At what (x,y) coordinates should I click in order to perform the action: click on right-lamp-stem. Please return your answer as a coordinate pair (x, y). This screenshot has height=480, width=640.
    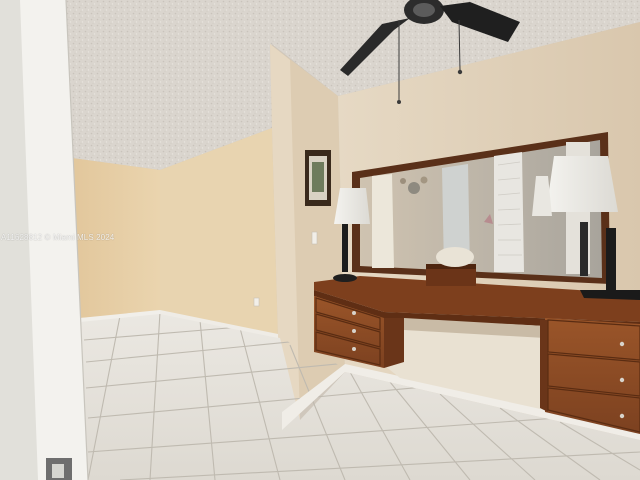
    Looking at the image, I should click on (611, 260).